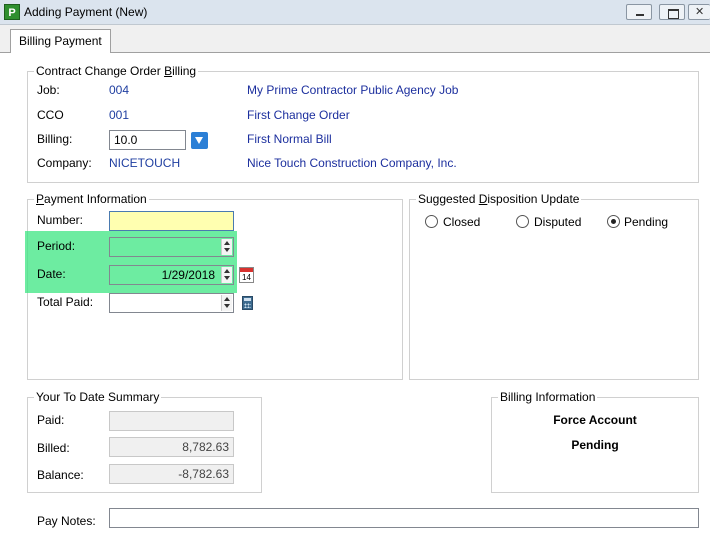  I want to click on billing-name: First Normal Bill, so click(289, 139).